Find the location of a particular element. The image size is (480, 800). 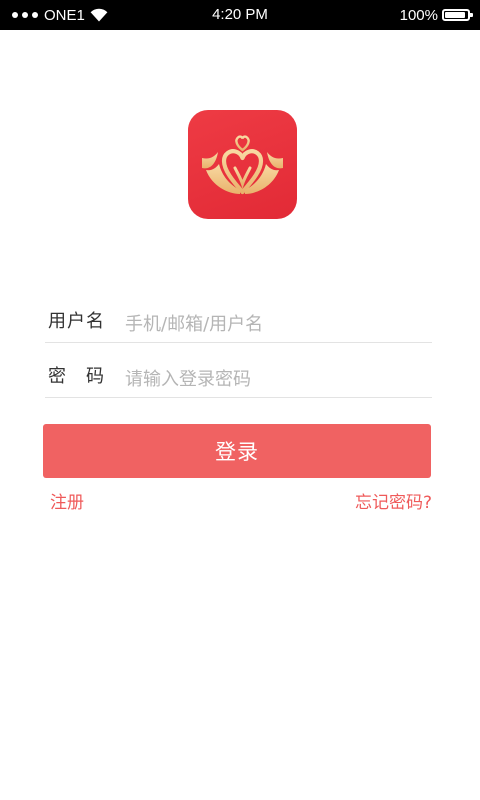

heart-crown-logo-icon is located at coordinates (242, 165).